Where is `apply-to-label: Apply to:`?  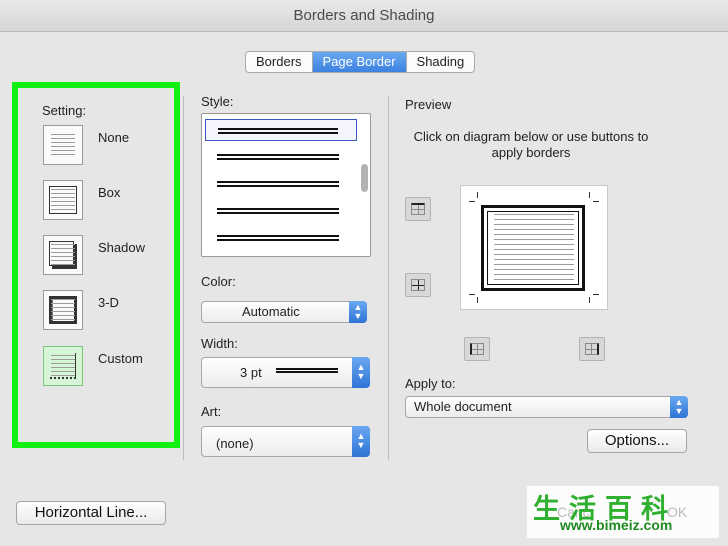
apply-to-label: Apply to: is located at coordinates (430, 383).